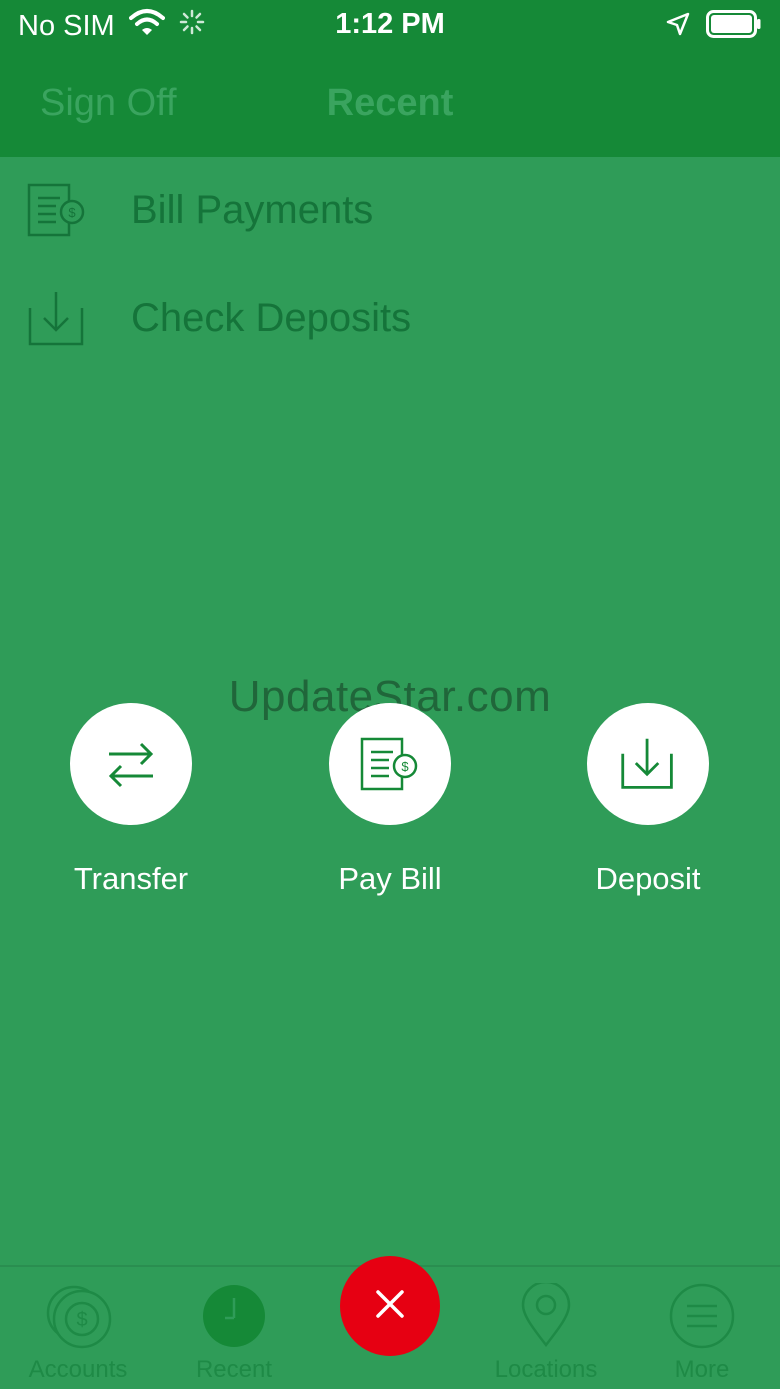  I want to click on page-title: Recent, so click(390, 103).